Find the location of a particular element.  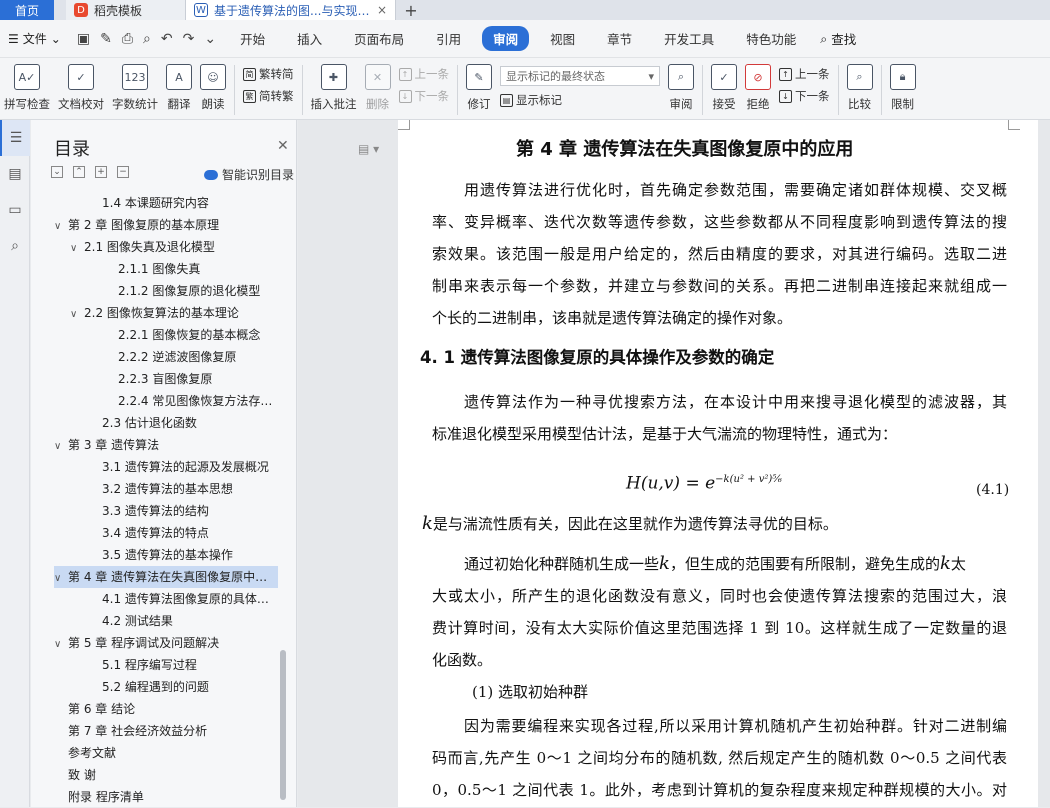

toc-item: 参考文献 is located at coordinates (166, 753).